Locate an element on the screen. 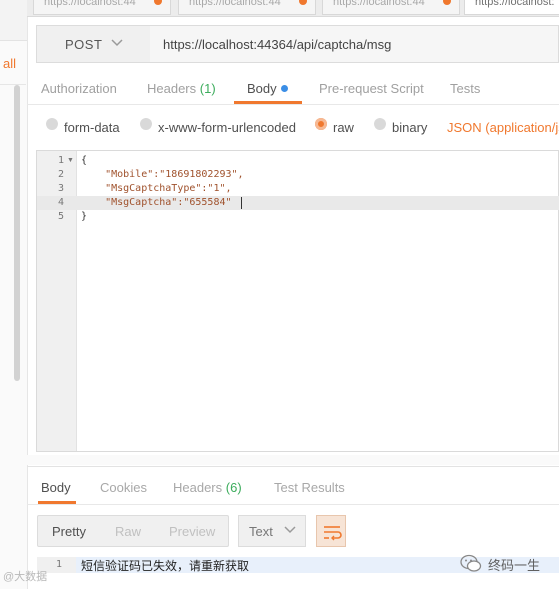 The height and width of the screenshot is (589, 559). content-type-select: JSON (application/json) is located at coordinates (503, 127).